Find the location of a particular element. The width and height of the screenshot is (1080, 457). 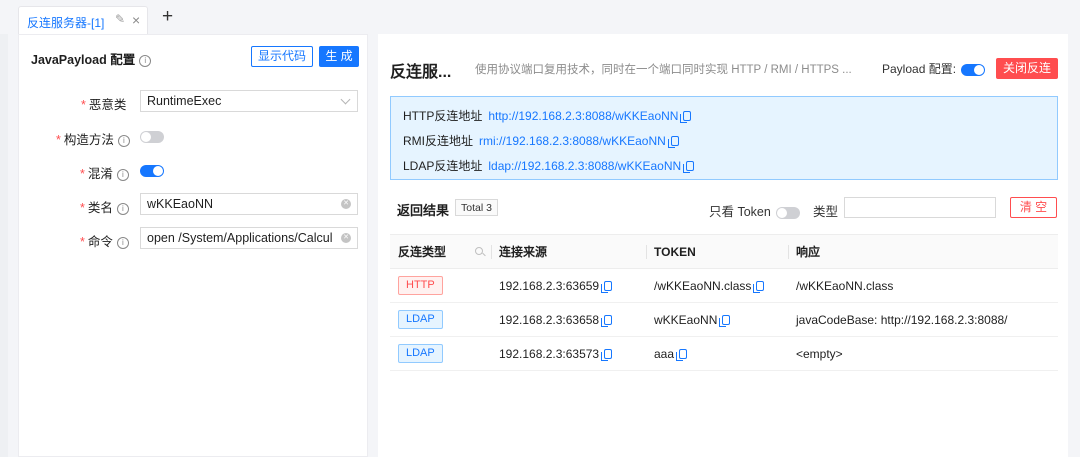

cell-source: 192.168.2.3:63658 is located at coordinates (568, 319).